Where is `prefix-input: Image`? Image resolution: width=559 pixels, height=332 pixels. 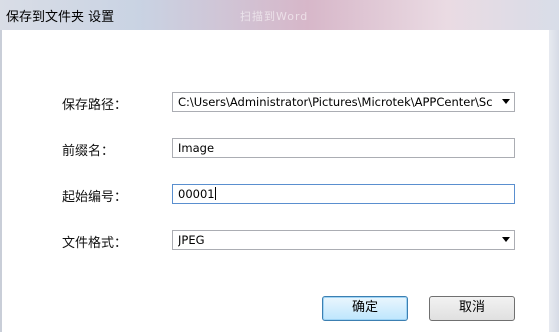 prefix-input: Image is located at coordinates (343, 148).